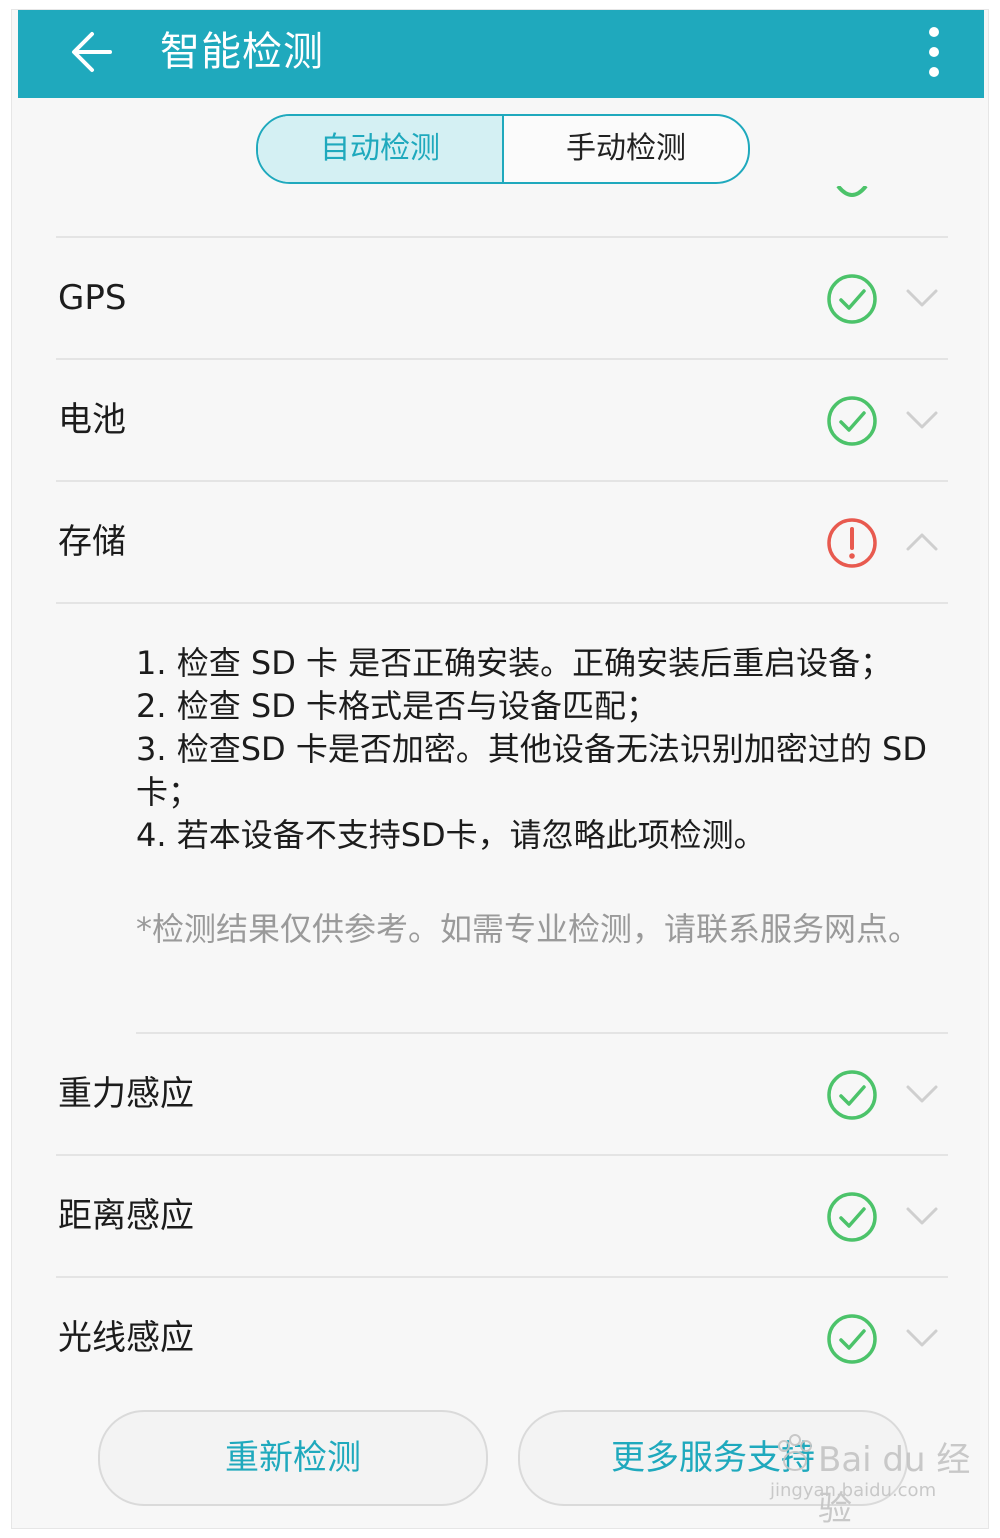 Image resolution: width=1000 pixels, height=1538 pixels. What do you see at coordinates (92, 542) in the screenshot?
I see `check-item-label: 存储` at bounding box center [92, 542].